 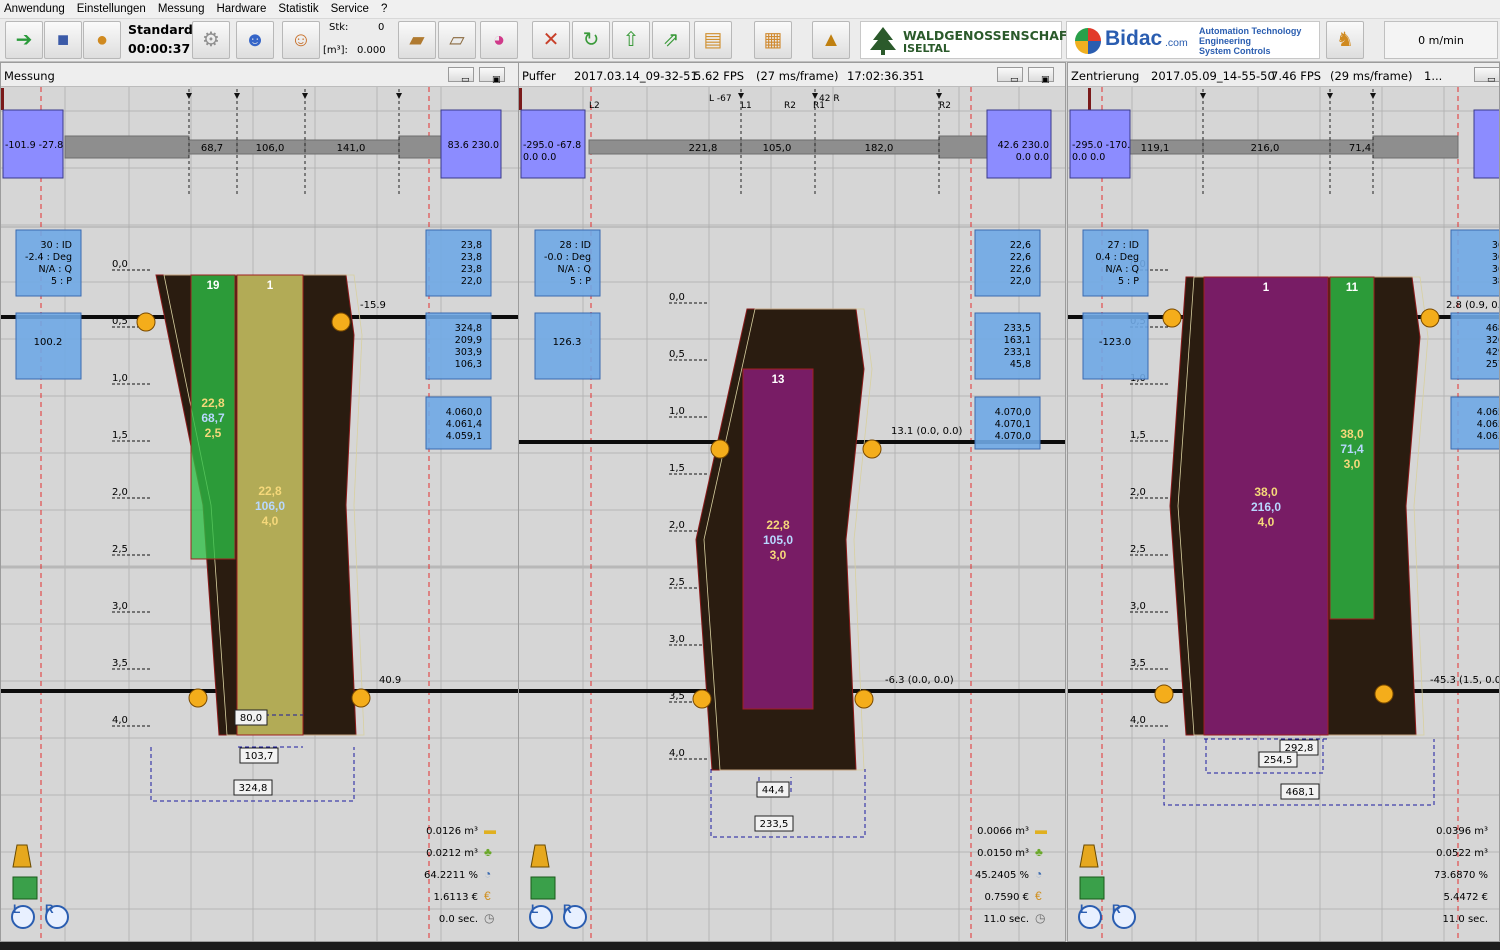 I want to click on shaft-label: 221,8, so click(x=703, y=148).